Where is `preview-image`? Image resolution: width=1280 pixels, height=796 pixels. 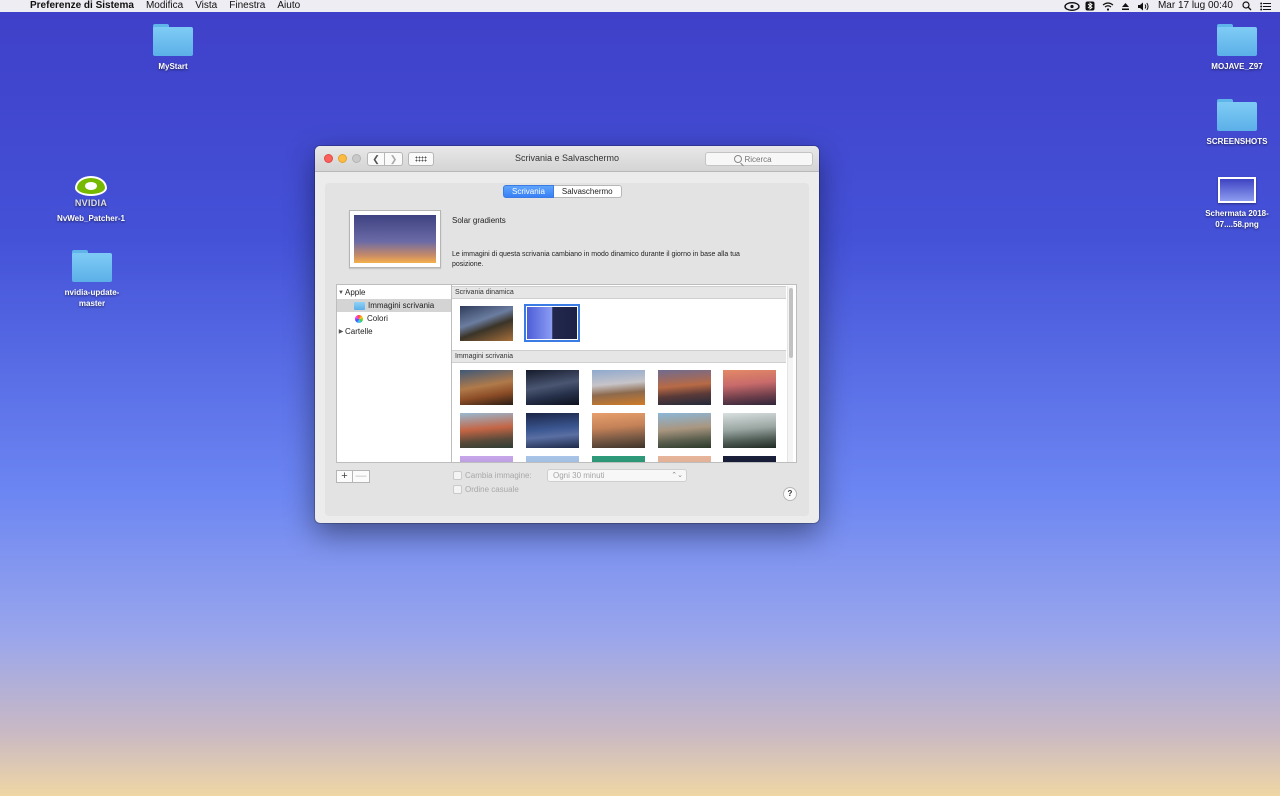 preview-image is located at coordinates (395, 239).